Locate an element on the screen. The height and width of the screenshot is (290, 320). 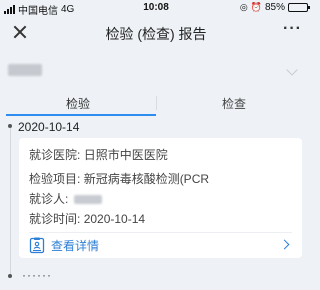
location-icon: ◎ is located at coordinates (243, 7).